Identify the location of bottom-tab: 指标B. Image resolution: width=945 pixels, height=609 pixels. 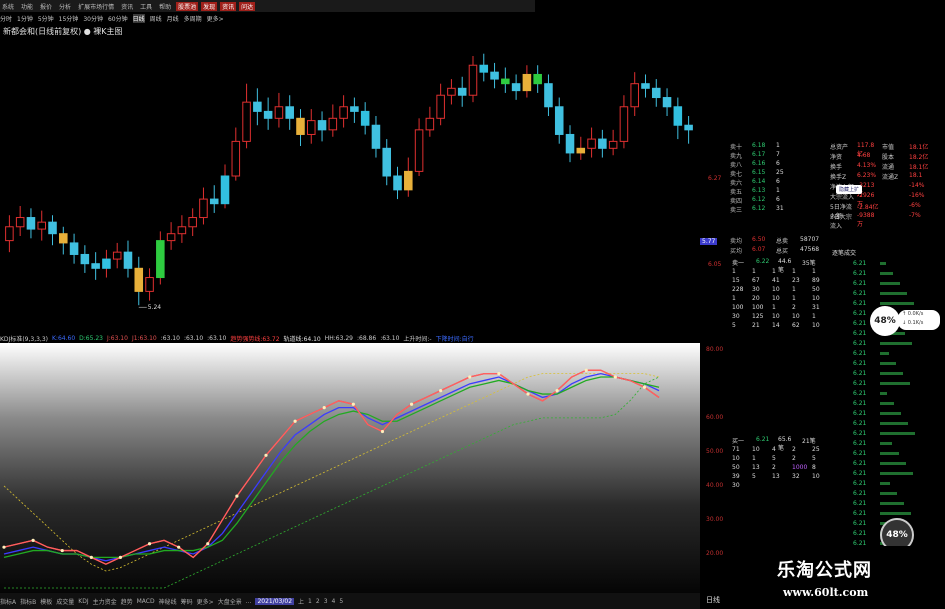
(28, 601).